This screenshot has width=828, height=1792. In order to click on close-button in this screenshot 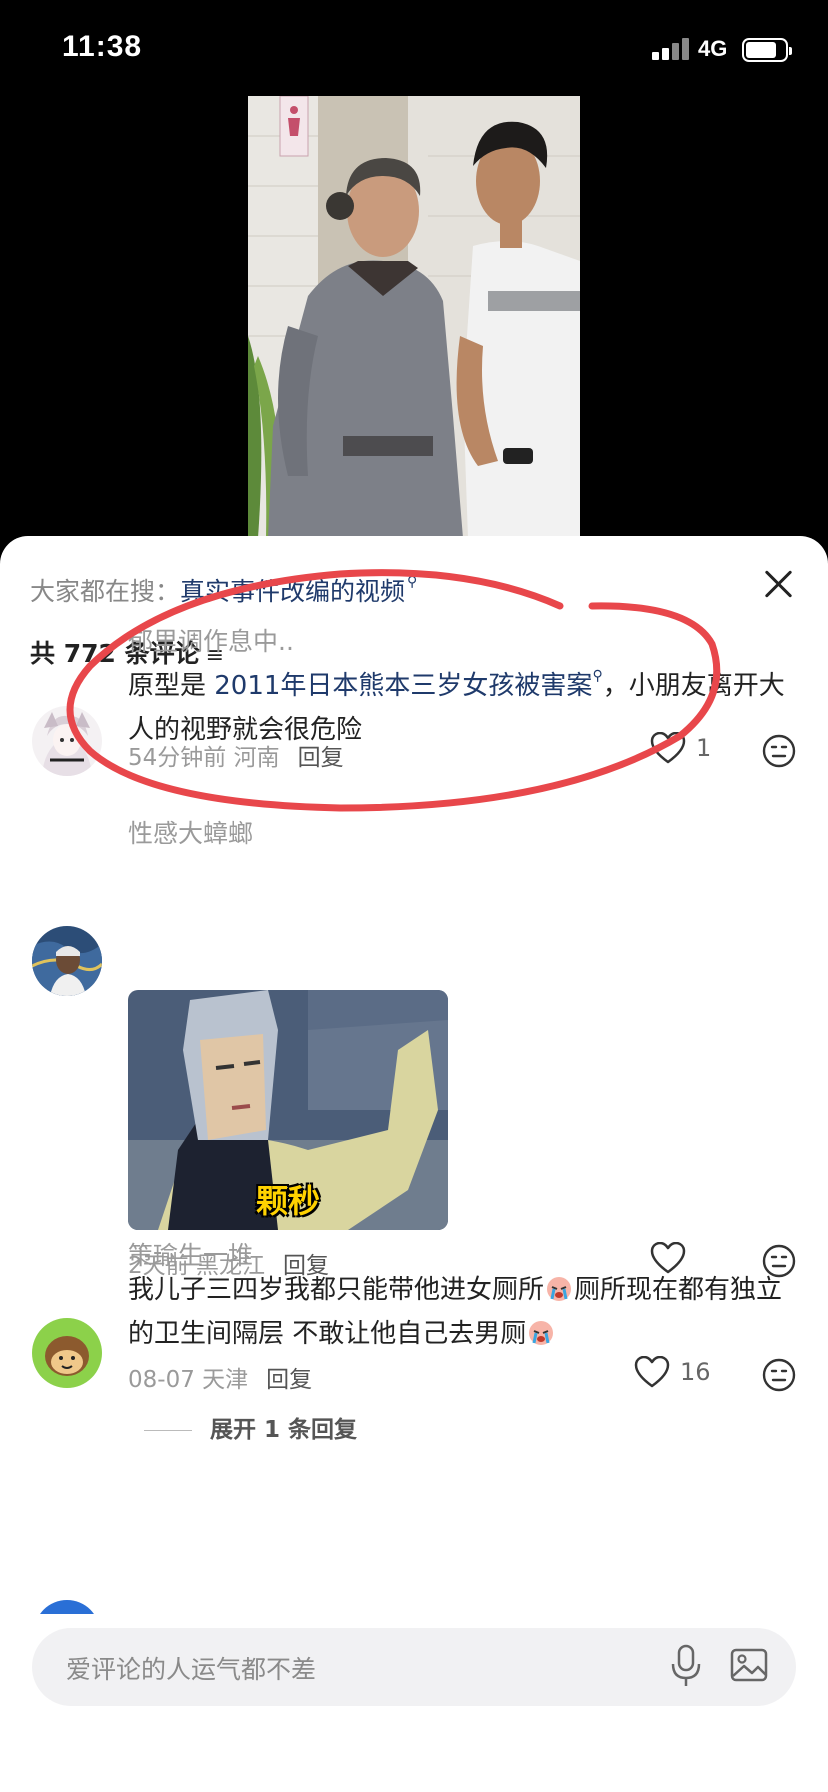, I will do `click(778, 584)`.